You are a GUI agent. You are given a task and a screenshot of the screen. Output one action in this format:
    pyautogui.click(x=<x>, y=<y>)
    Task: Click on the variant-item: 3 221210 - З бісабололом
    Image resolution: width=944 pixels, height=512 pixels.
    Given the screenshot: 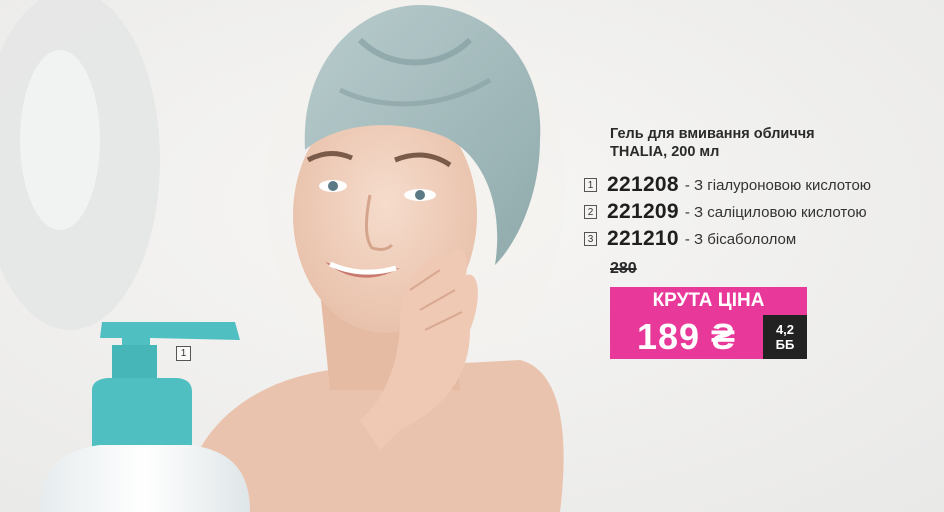 What is the action you would take?
    pyautogui.click(x=690, y=239)
    